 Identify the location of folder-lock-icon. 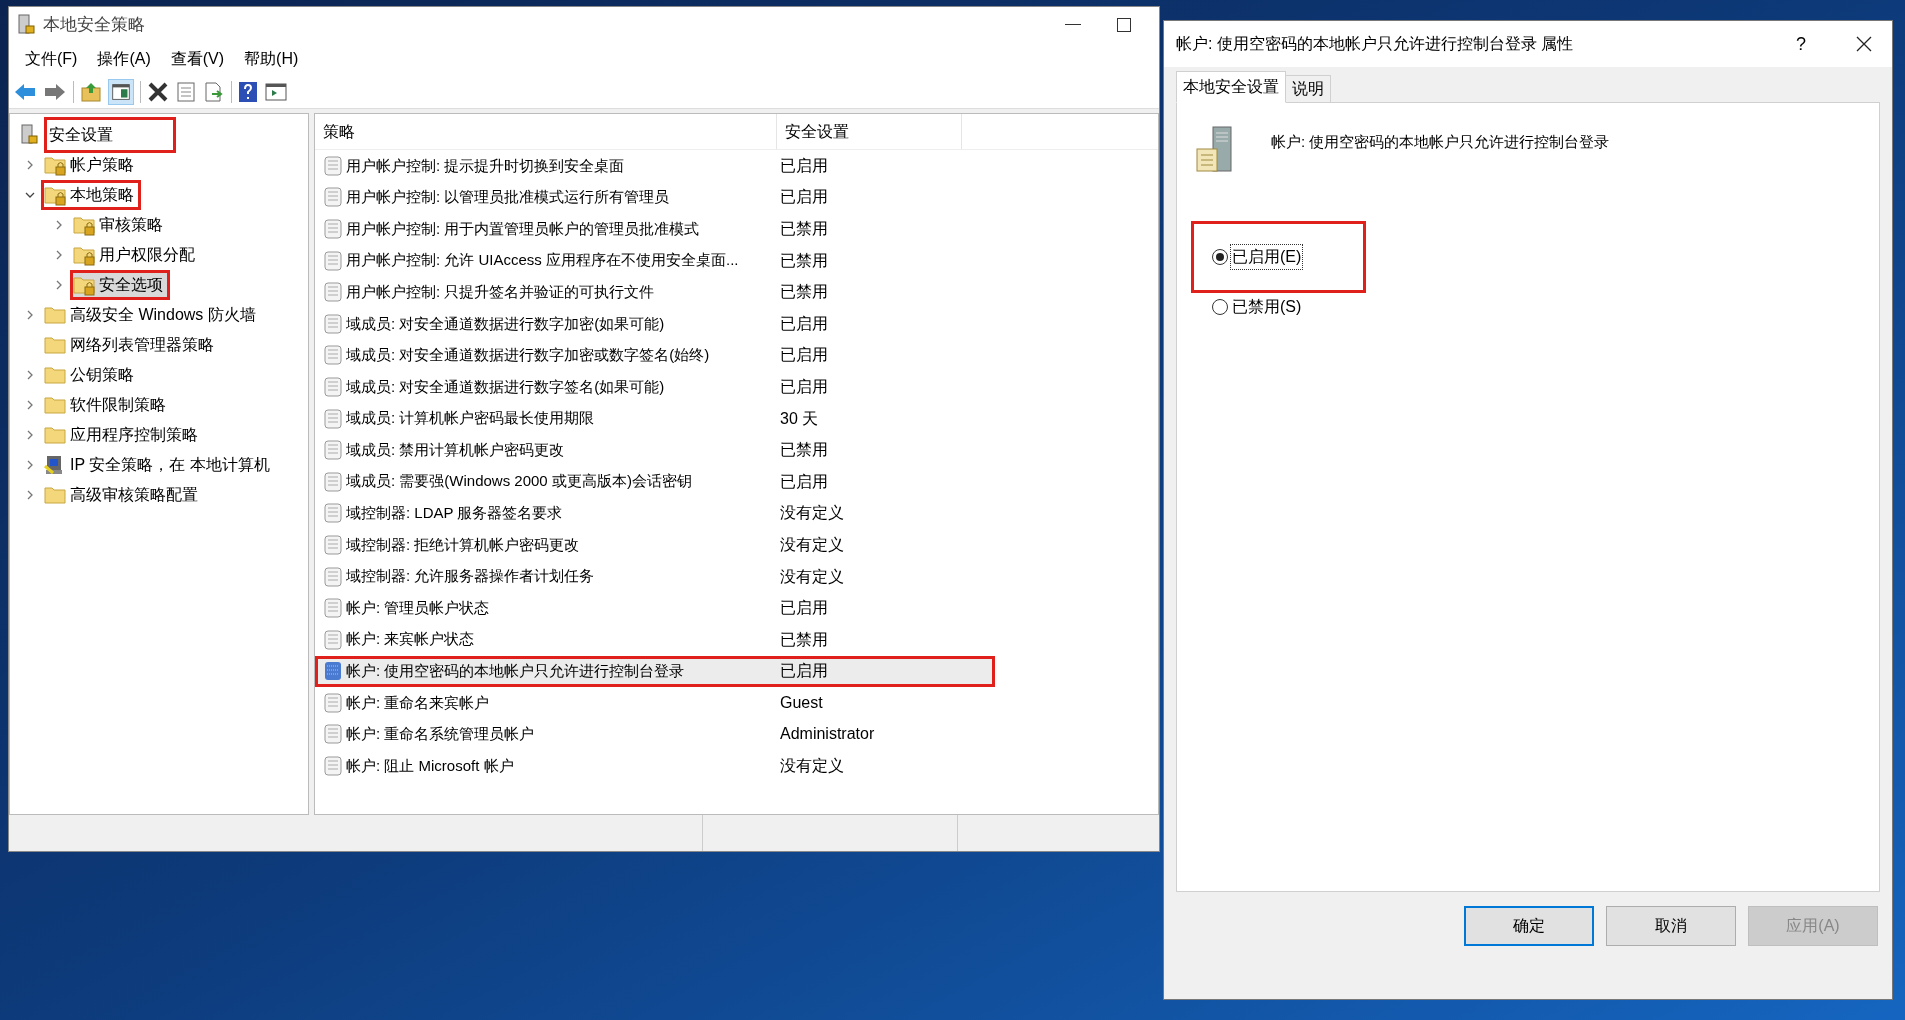
(84, 225).